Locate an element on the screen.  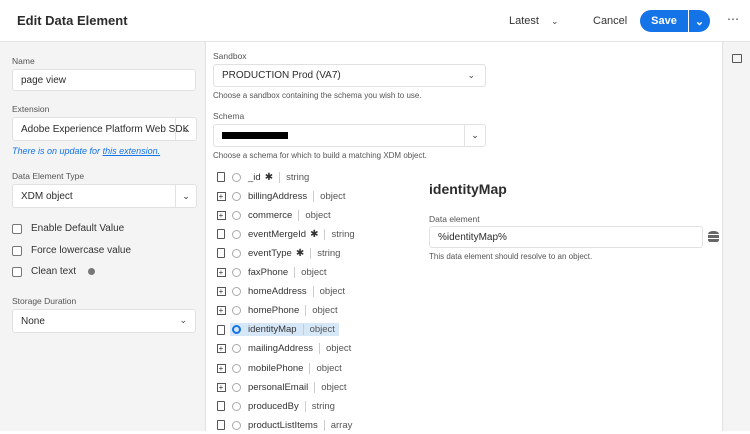
tree-item-faxPhone: + faxPhone object is located at coordinates (271, 273).